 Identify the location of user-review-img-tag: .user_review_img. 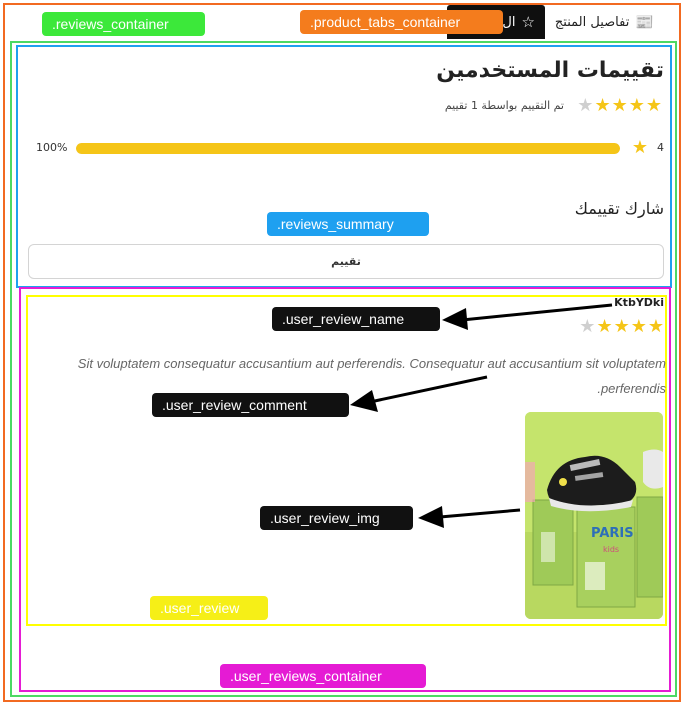
(336, 518).